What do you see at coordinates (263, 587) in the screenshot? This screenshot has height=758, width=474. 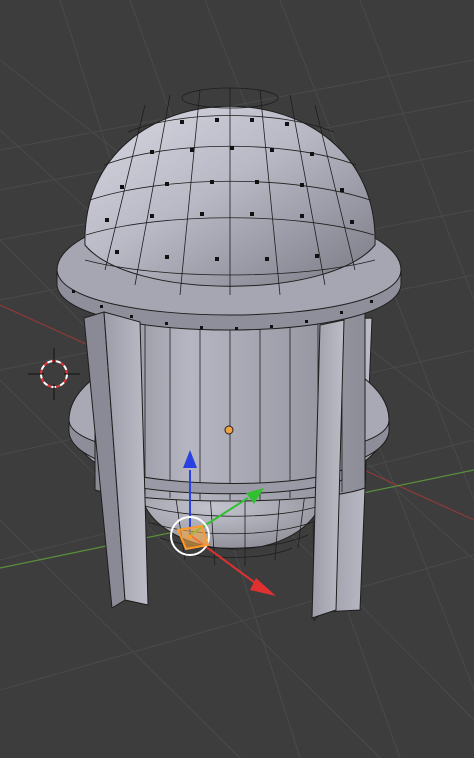 I see `x-axis-arrow-icon` at bounding box center [263, 587].